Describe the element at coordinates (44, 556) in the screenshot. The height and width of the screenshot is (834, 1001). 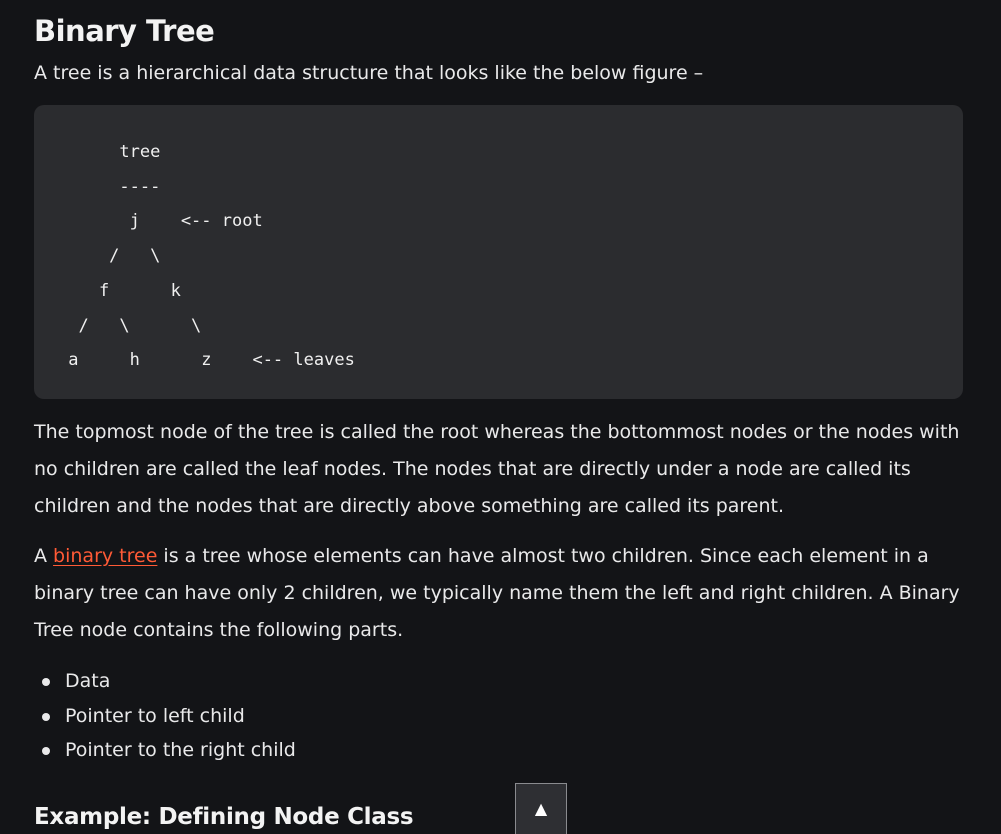
I see `paragraph-prefix: A` at that location.